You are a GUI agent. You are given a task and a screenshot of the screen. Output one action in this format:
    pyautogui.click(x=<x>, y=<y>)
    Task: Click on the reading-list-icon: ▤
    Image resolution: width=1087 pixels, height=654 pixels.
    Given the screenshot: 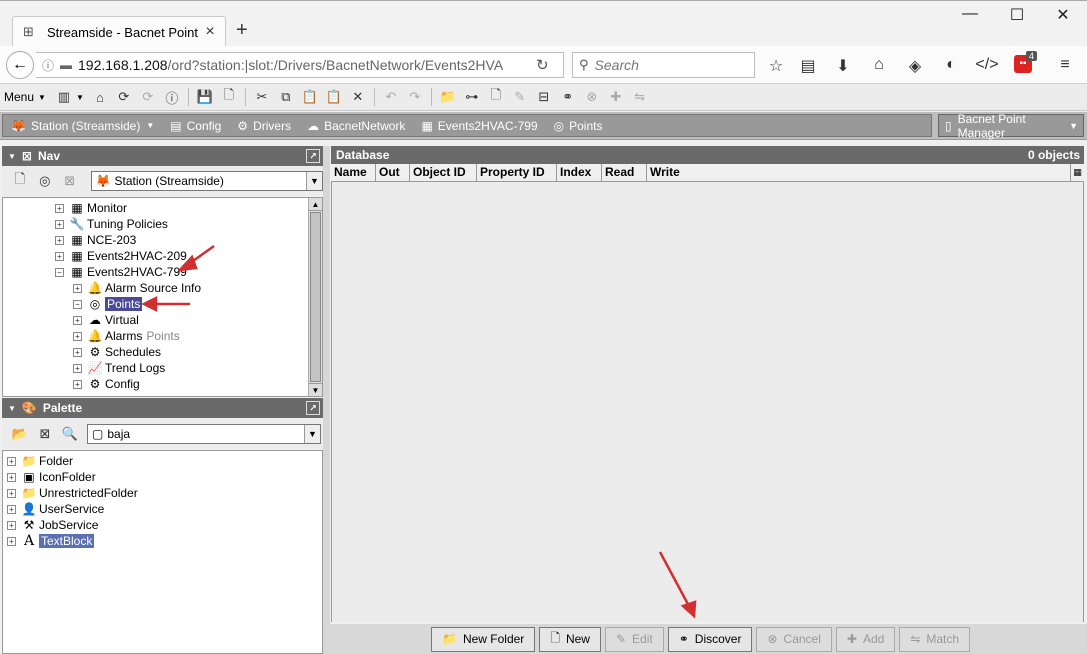 What is the action you would take?
    pyautogui.click(x=808, y=66)
    